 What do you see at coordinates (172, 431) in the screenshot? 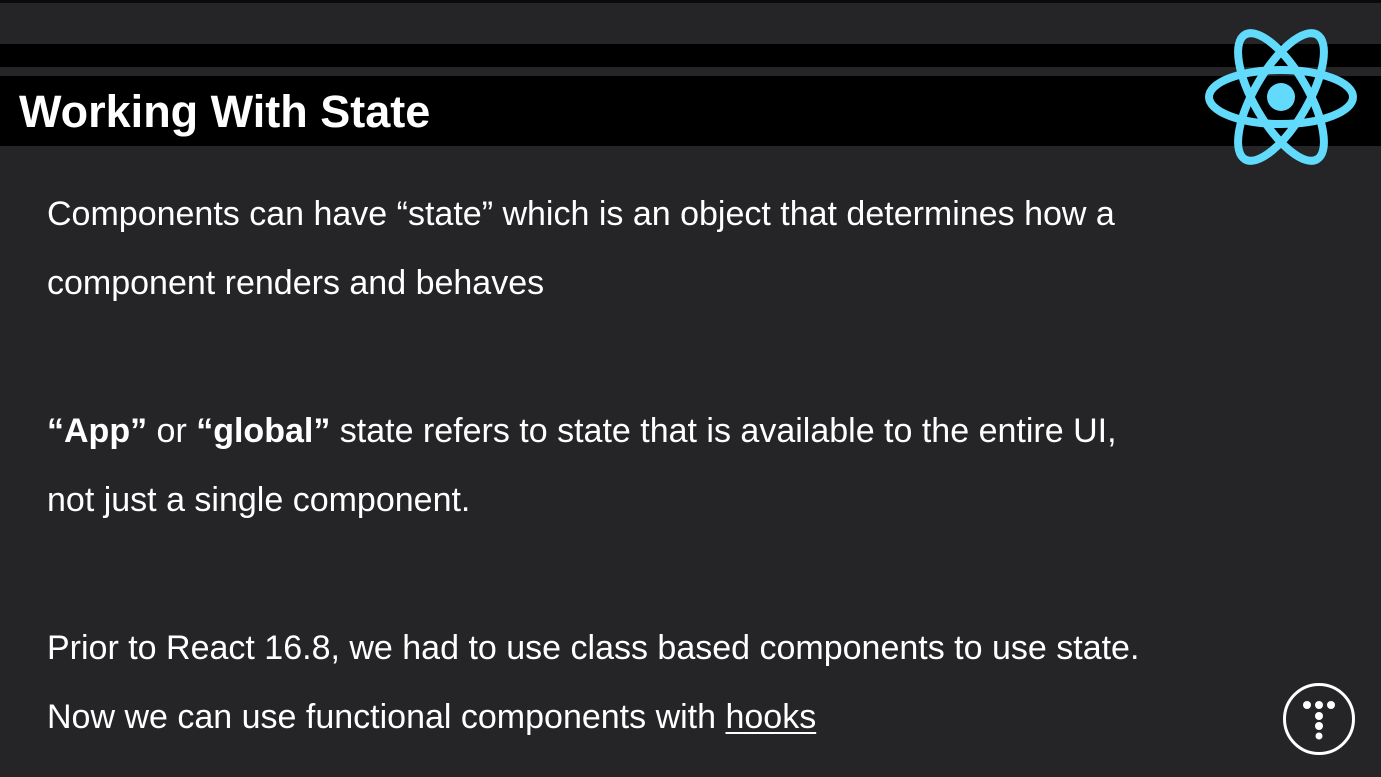
I see `or-word: or` at bounding box center [172, 431].